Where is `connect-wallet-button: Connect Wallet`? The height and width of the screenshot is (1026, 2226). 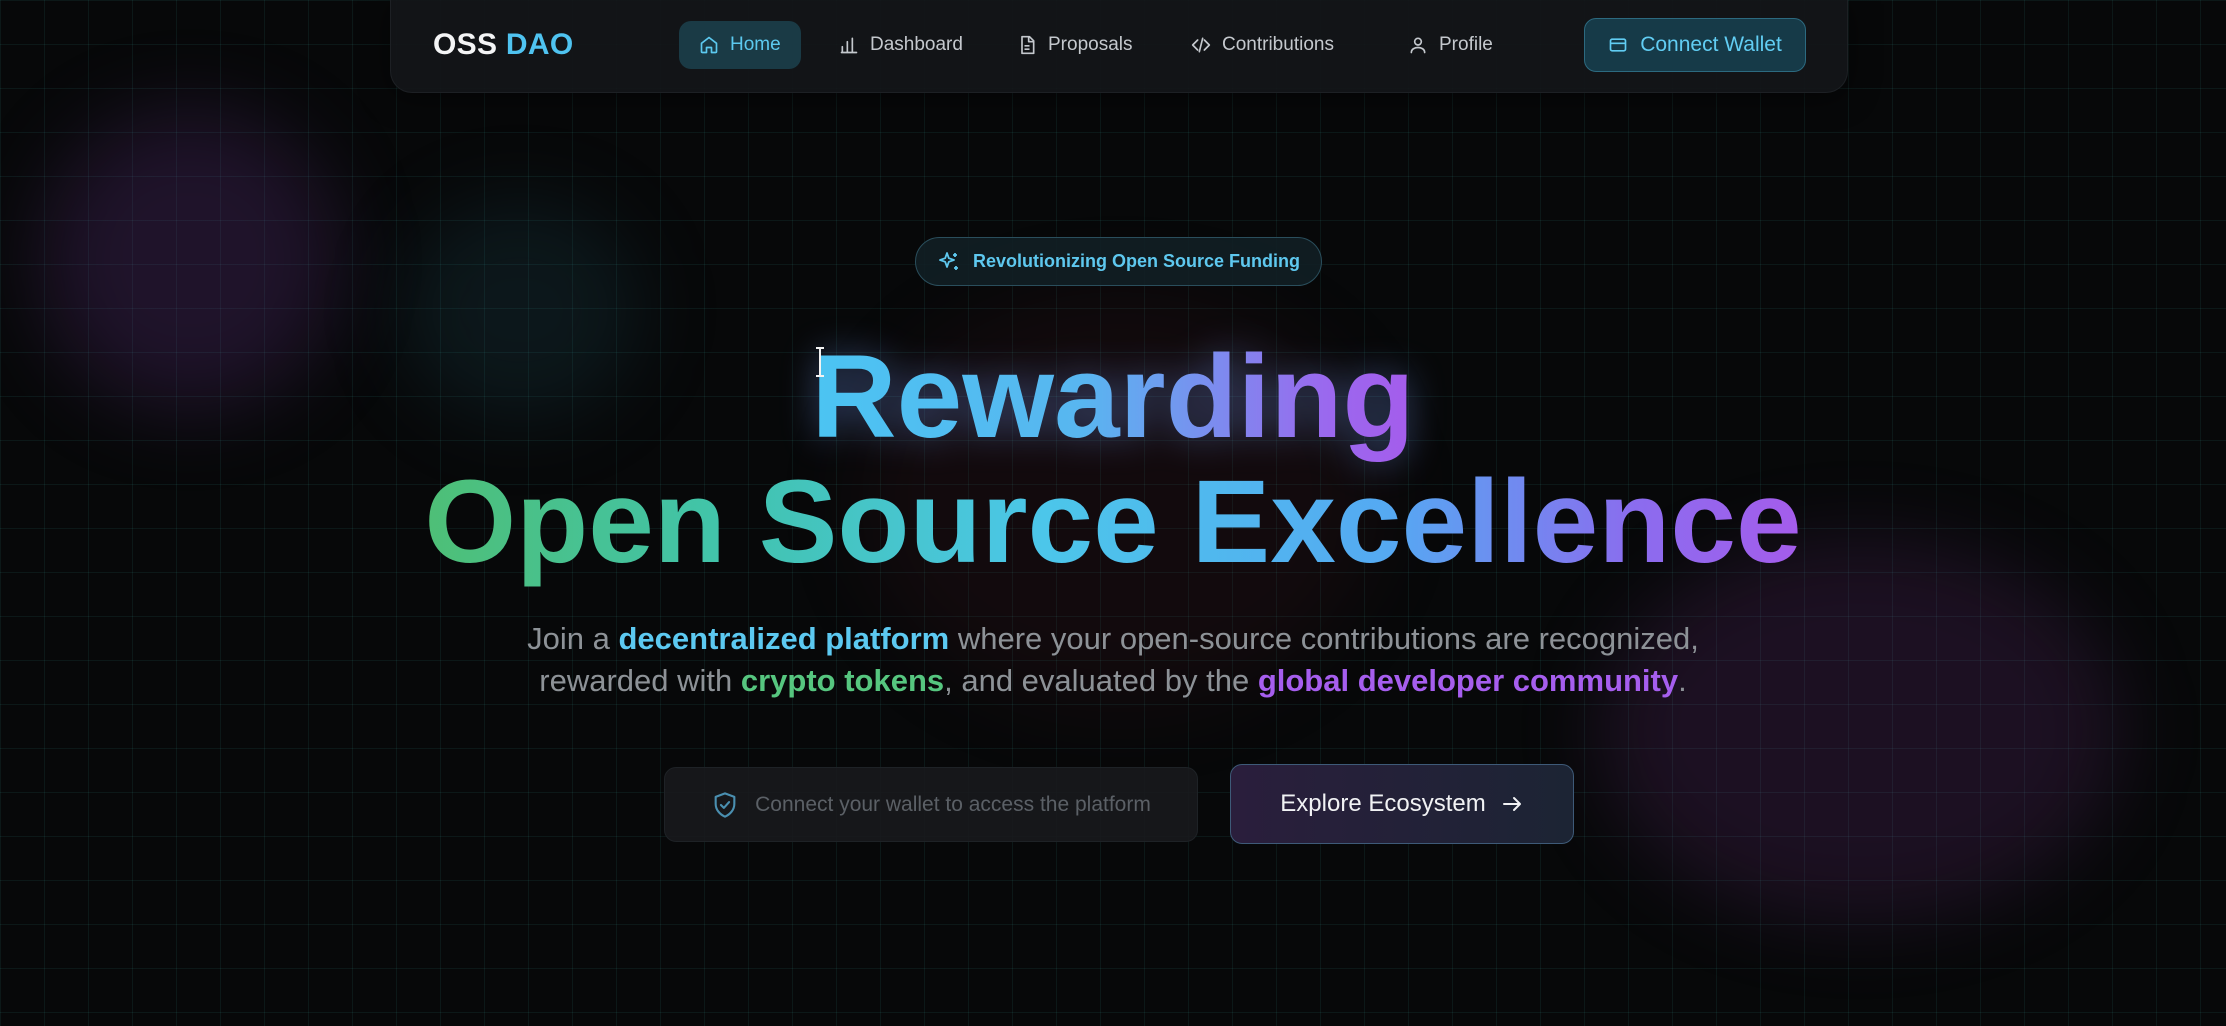 connect-wallet-button: Connect Wallet is located at coordinates (1695, 45).